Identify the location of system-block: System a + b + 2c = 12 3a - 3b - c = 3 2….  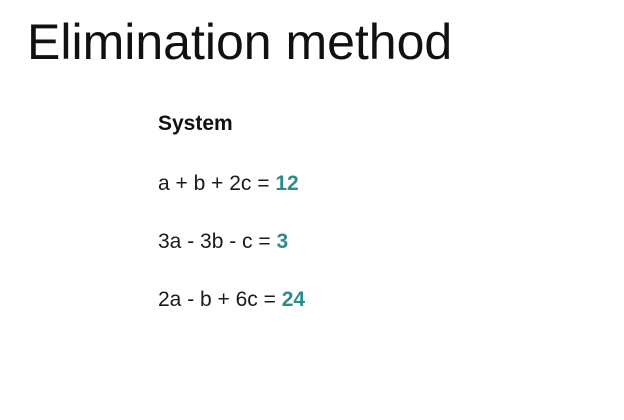
(231, 210).